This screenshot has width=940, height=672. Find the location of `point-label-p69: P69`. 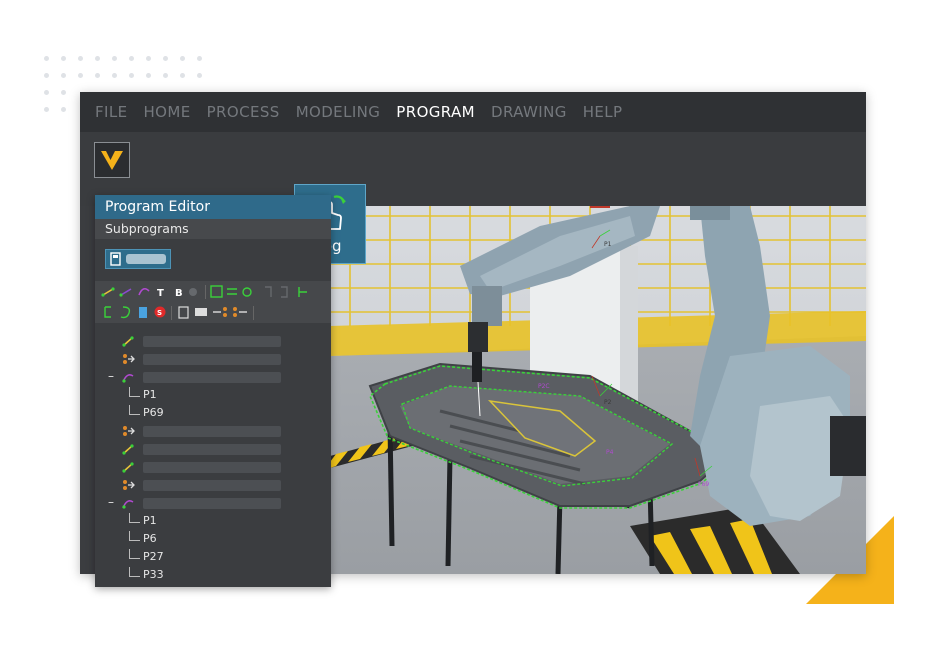

point-label-p69: P69 is located at coordinates (703, 484).